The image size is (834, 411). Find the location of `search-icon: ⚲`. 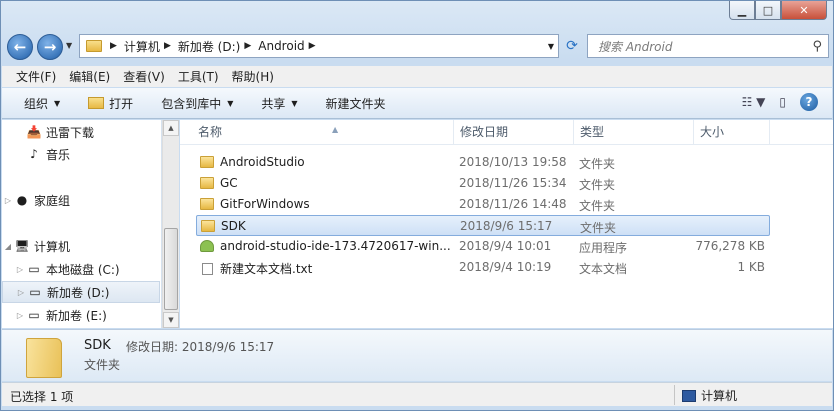

search-icon: ⚲ is located at coordinates (817, 46).